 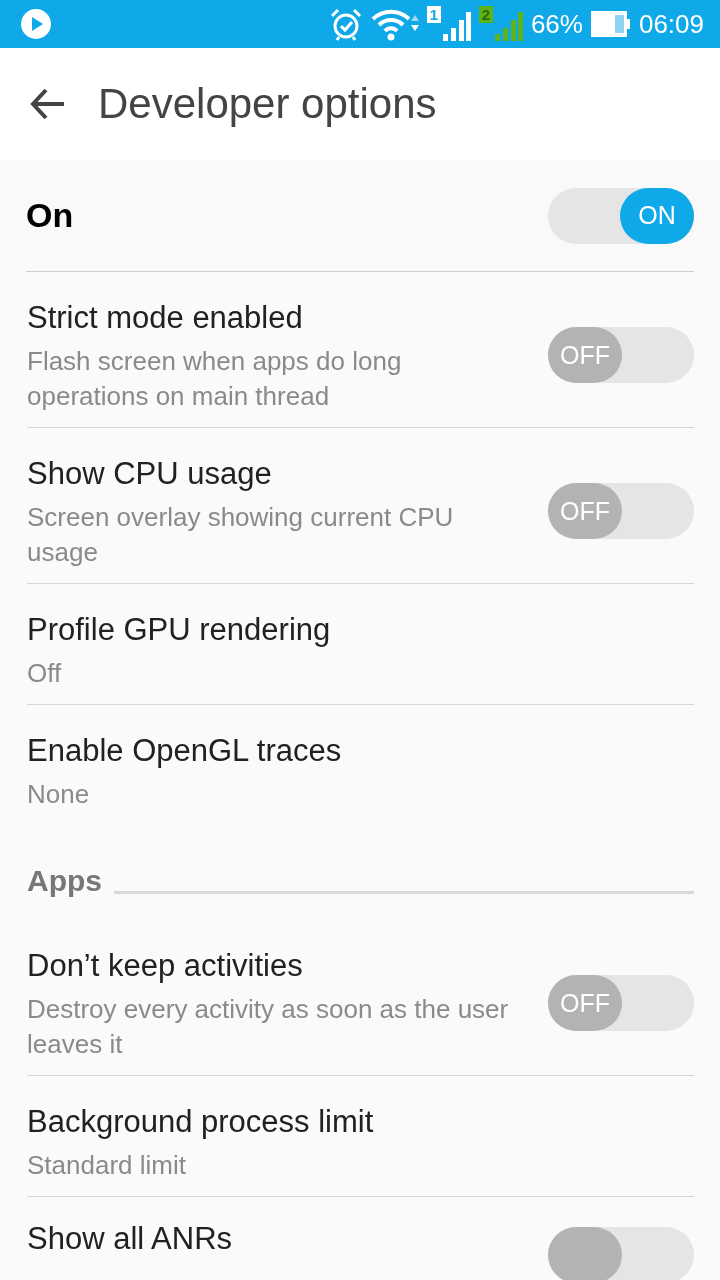 What do you see at coordinates (621, 1253) in the screenshot?
I see `toggle-switch` at bounding box center [621, 1253].